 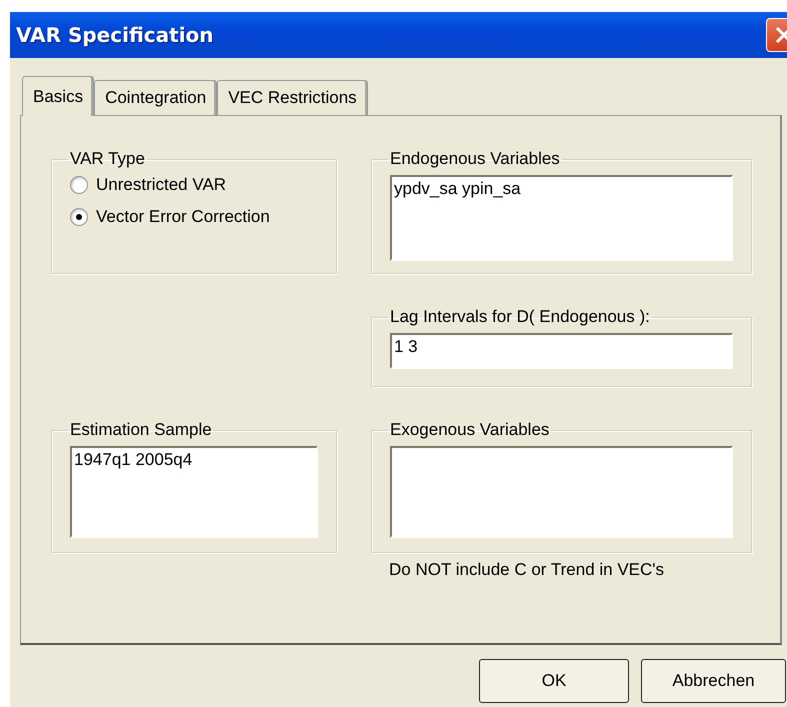 What do you see at coordinates (292, 97) in the screenshot?
I see `tab: VEC Restrictions` at bounding box center [292, 97].